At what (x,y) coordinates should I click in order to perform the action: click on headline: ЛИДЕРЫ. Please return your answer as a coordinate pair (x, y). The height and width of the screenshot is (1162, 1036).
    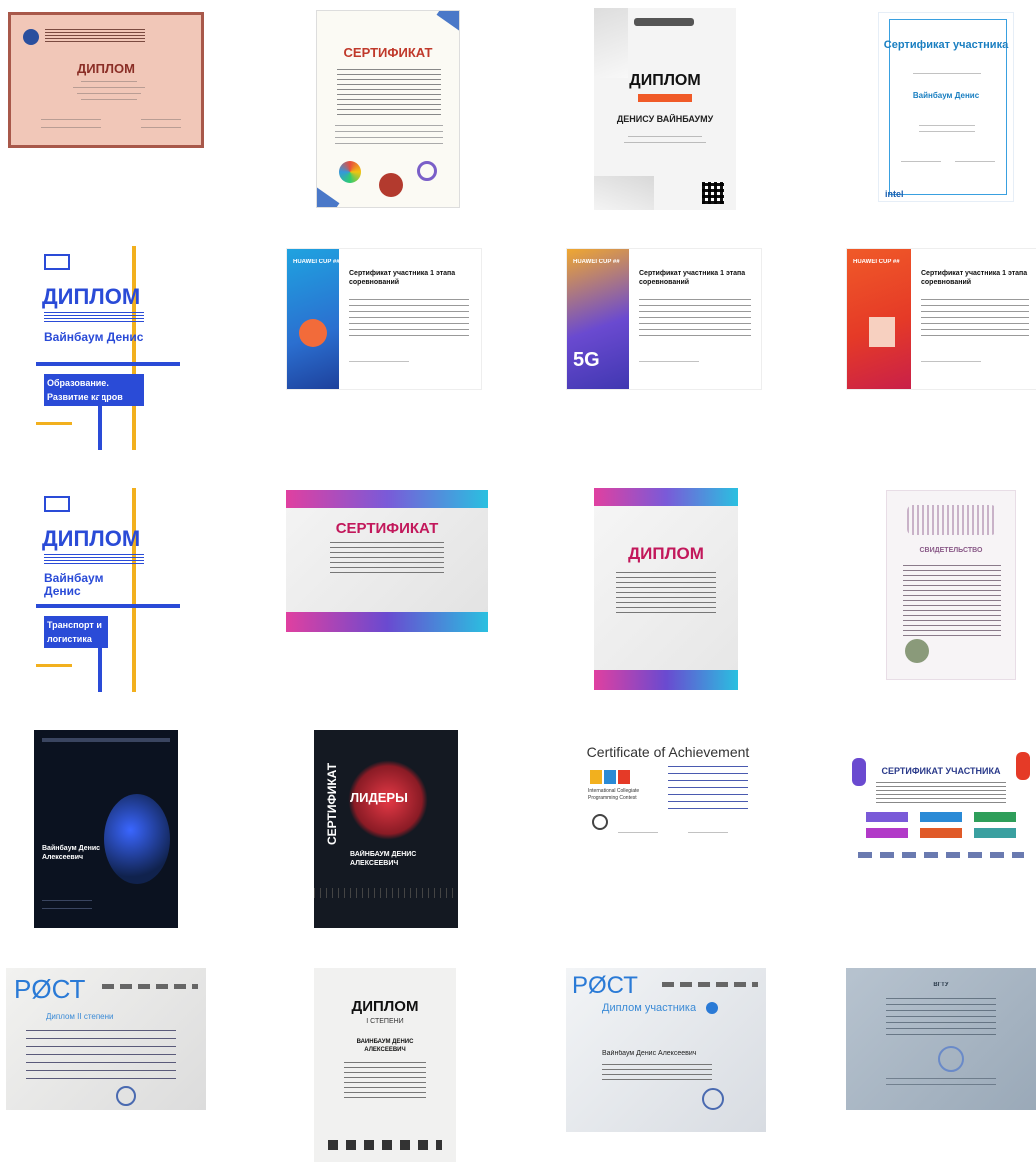
    Looking at the image, I should click on (379, 797).